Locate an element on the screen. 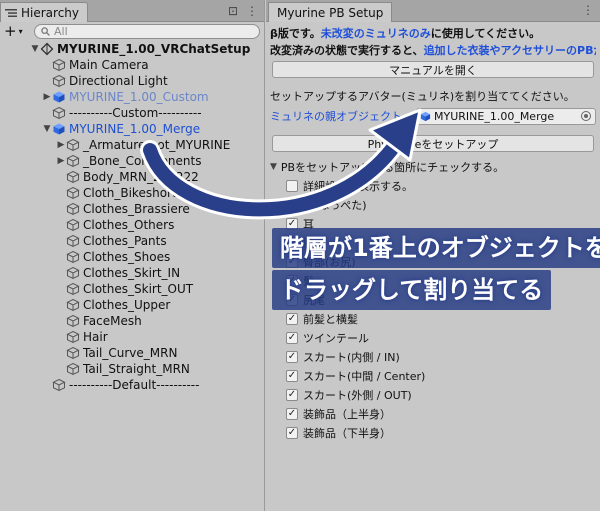 The height and width of the screenshot is (511, 600). add-object-button: + ▾ is located at coordinates (17, 31).